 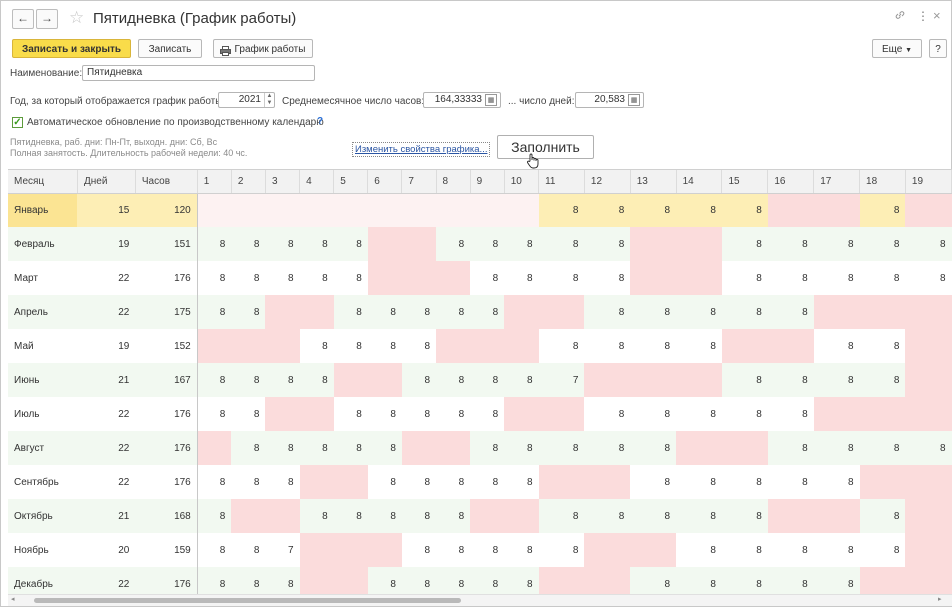 I want to click on hours-cell: 120, so click(x=166, y=210).